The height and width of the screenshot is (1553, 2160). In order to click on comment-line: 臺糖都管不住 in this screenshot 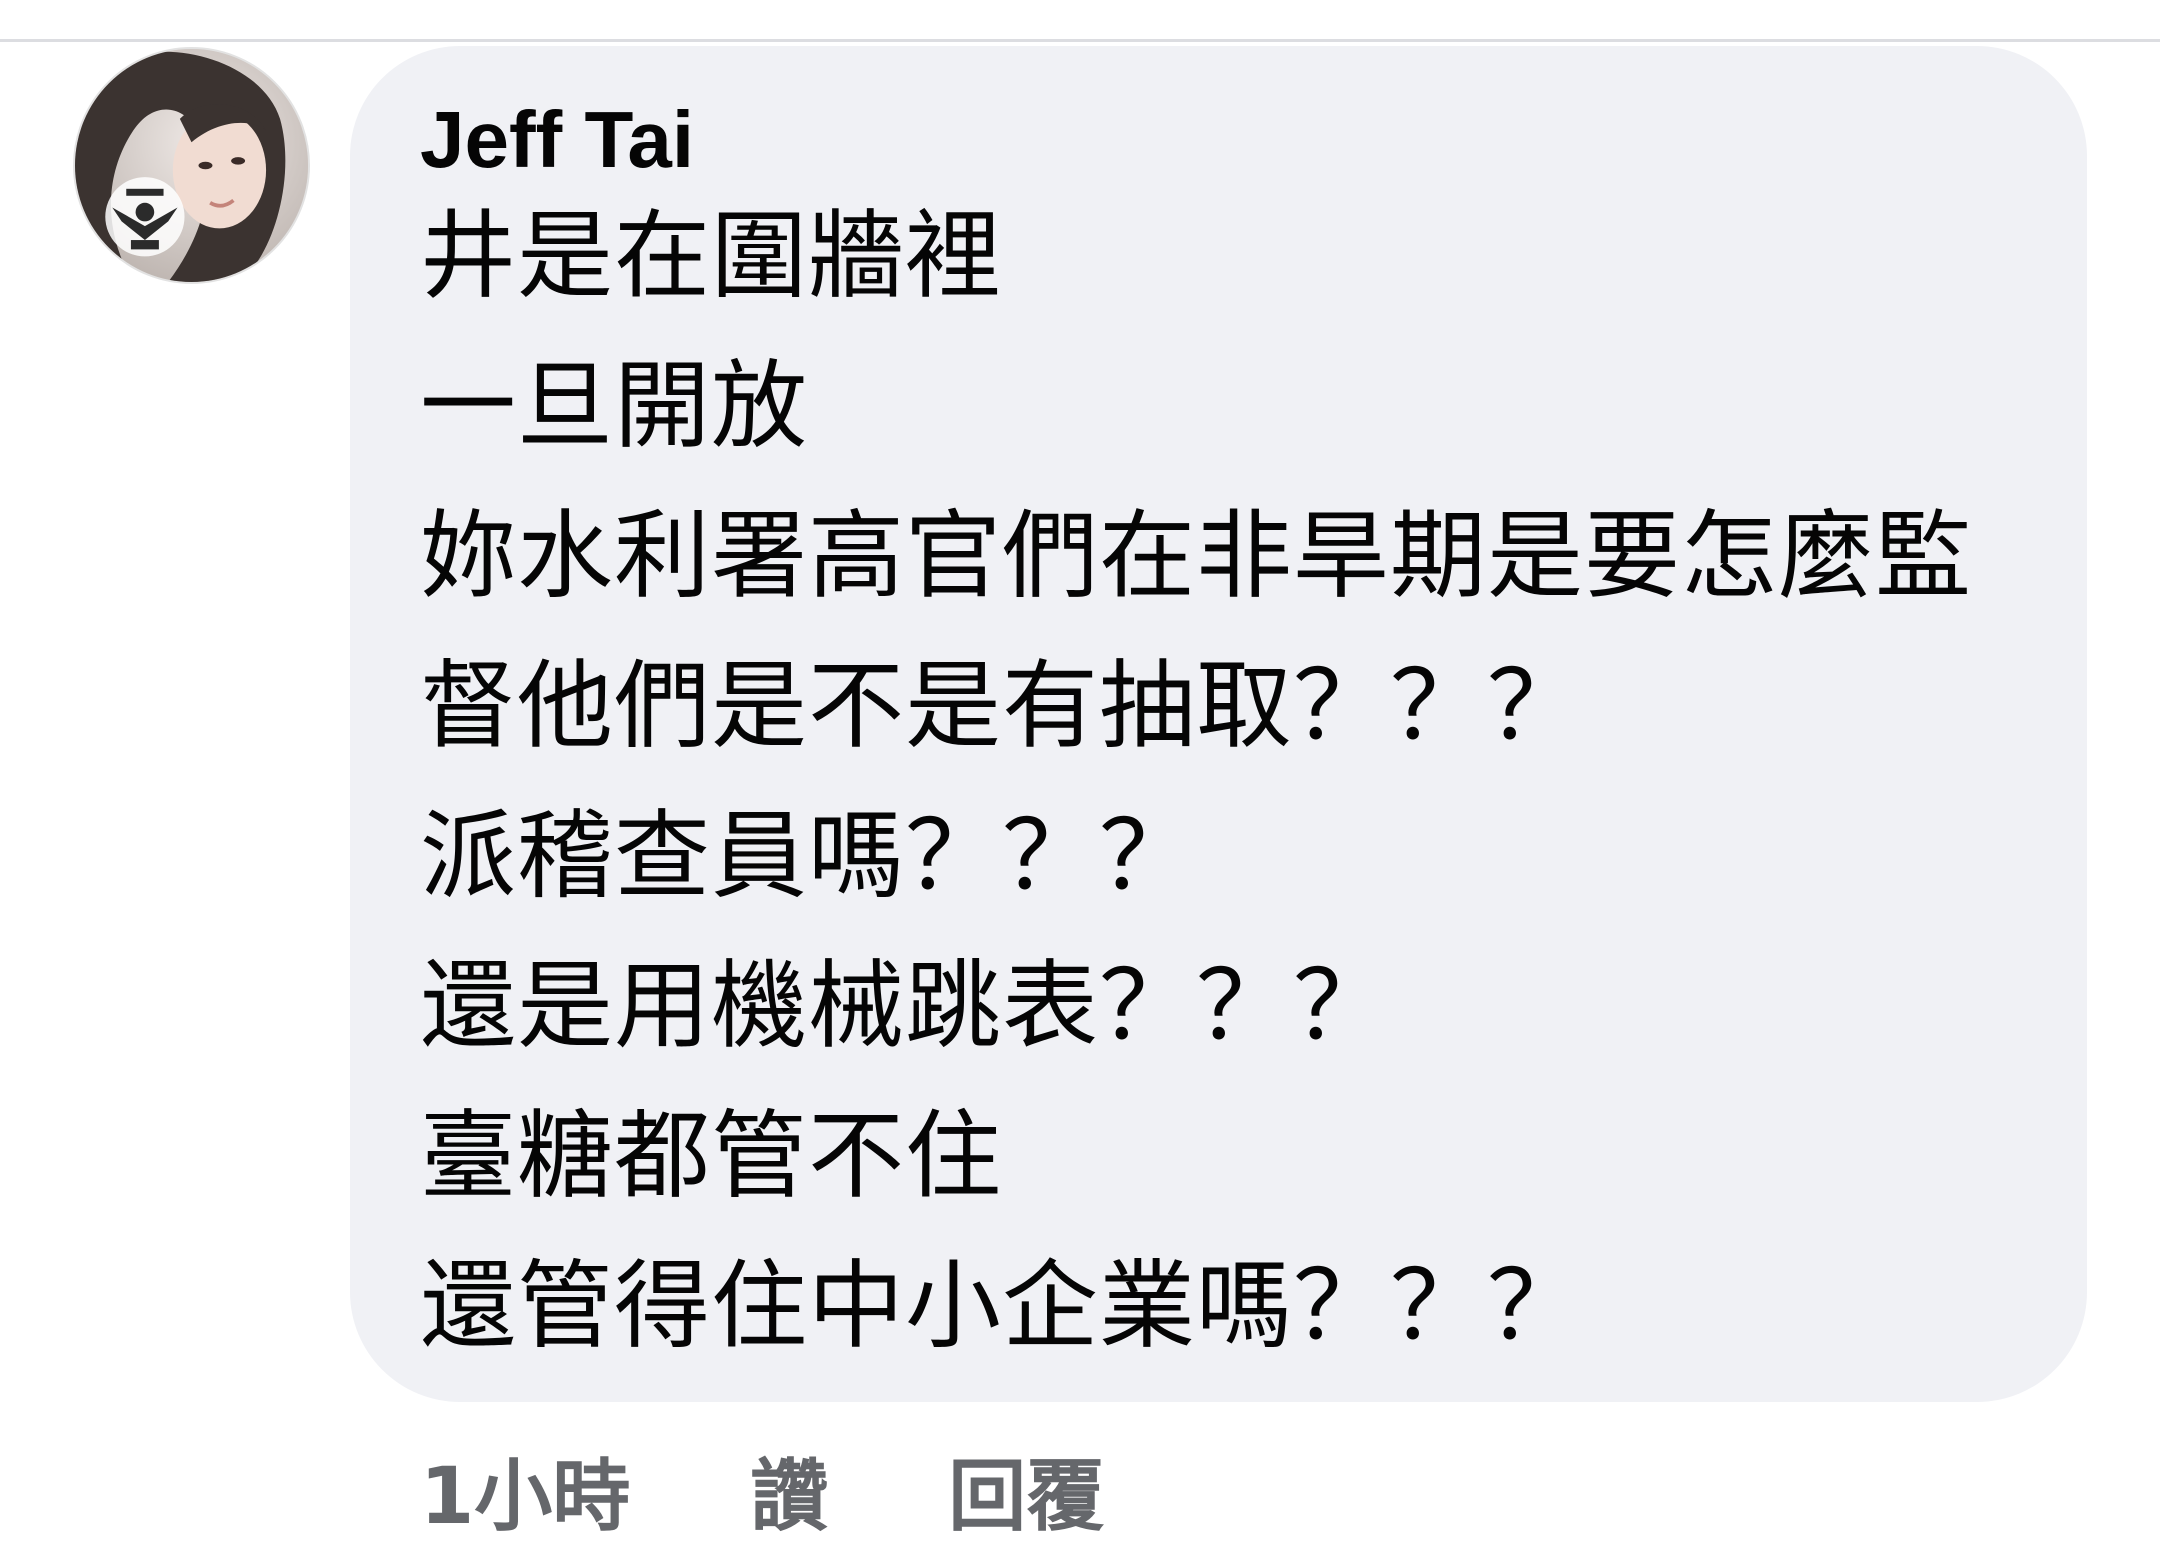, I will do `click(711, 1156)`.